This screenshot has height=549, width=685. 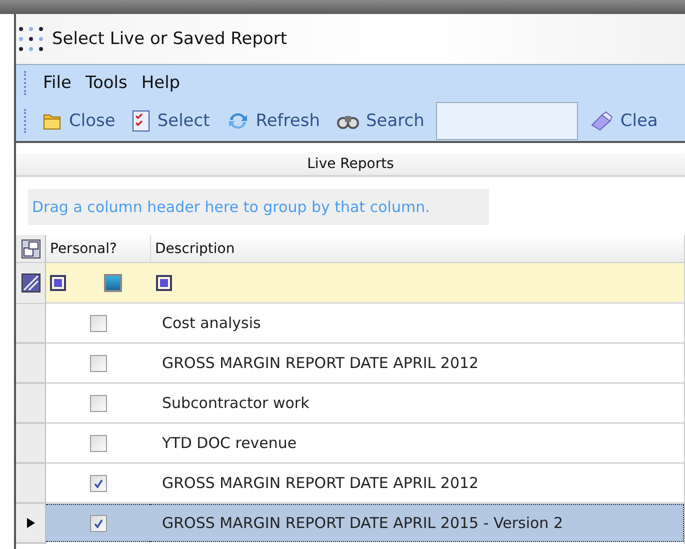 I want to click on toolbar-button: Refresh, so click(x=273, y=121).